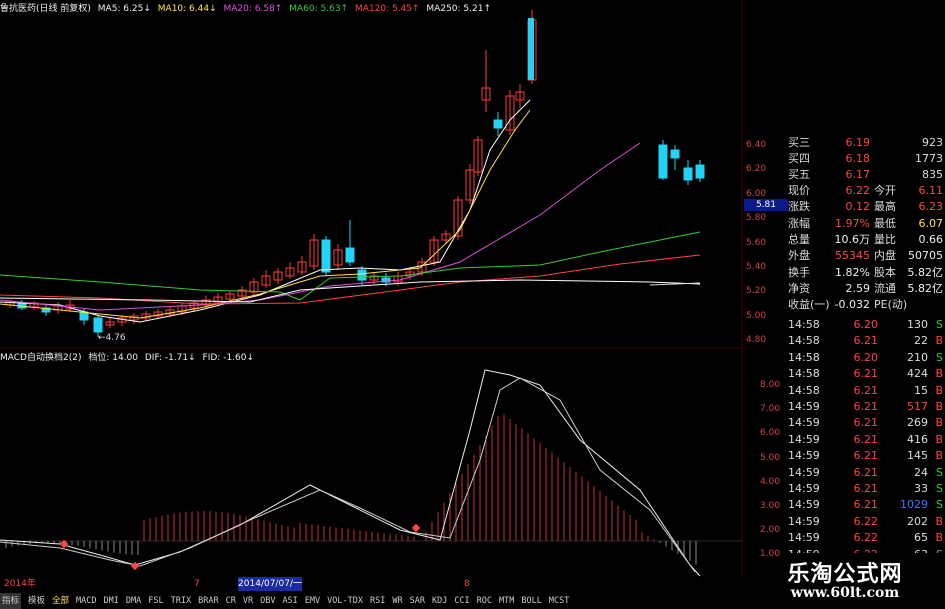 Image resolution: width=945 pixels, height=609 pixels. What do you see at coordinates (11, 601) in the screenshot?
I see `tab-指标: 指标` at bounding box center [11, 601].